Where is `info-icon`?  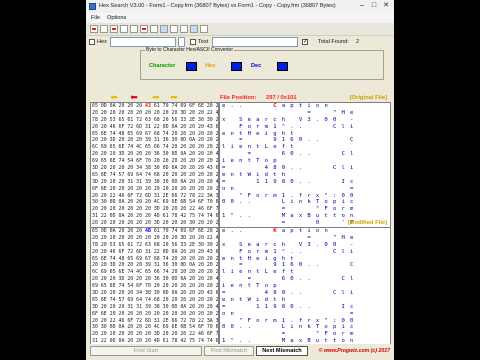
info-icon is located at coordinates (204, 29).